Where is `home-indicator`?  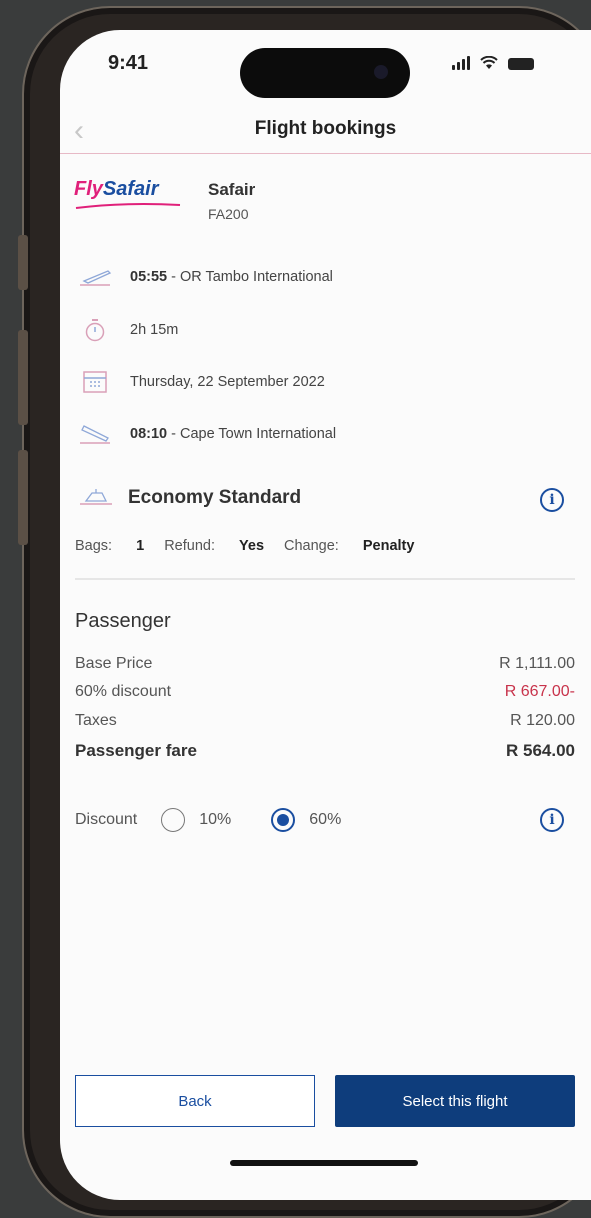 home-indicator is located at coordinates (324, 1163).